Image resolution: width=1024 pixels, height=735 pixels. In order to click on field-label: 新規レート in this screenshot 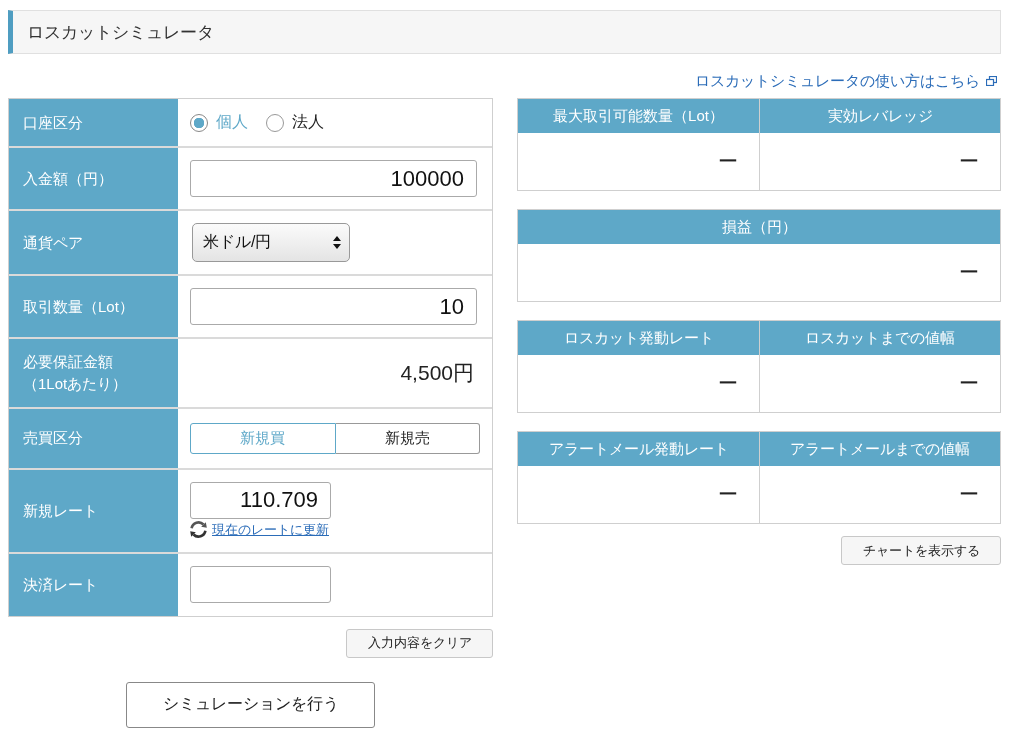, I will do `click(60, 510)`.